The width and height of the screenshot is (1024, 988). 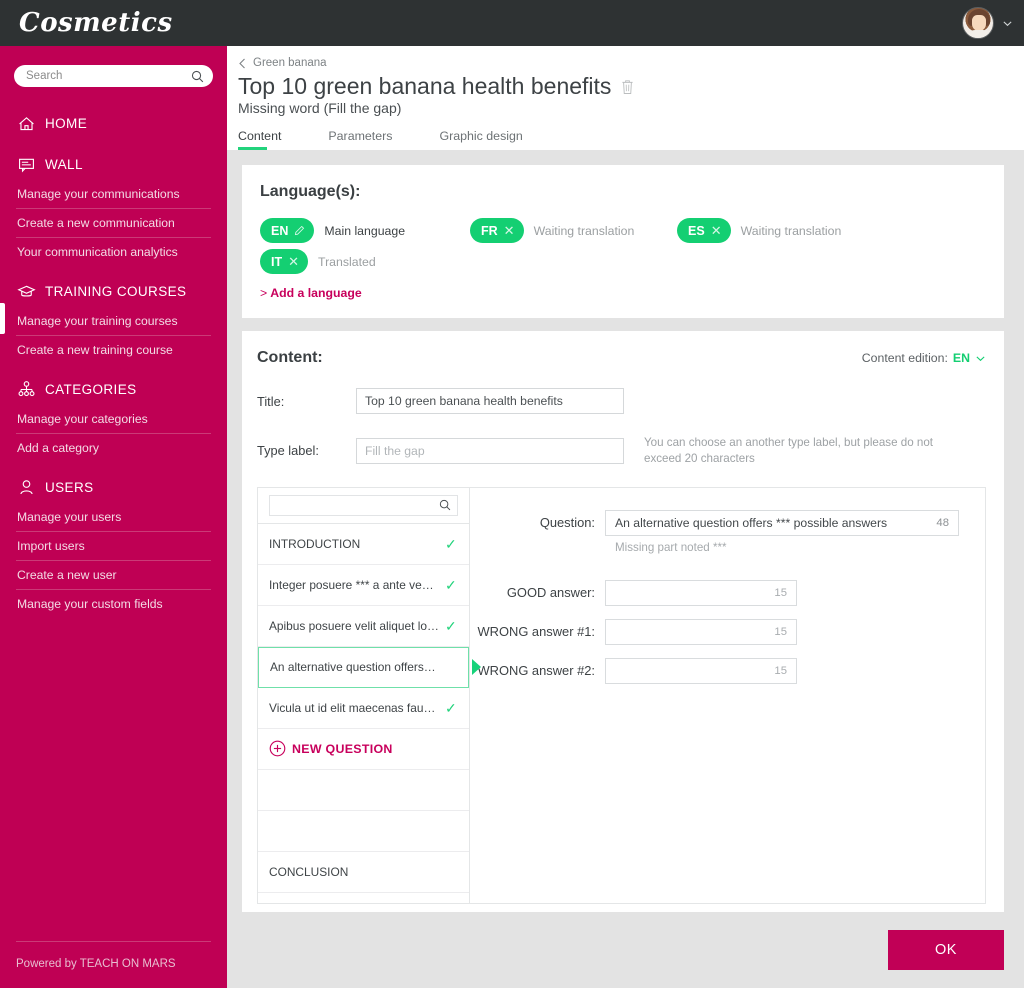 What do you see at coordinates (290, 63) in the screenshot?
I see `breadcrumb-label: Green banana` at bounding box center [290, 63].